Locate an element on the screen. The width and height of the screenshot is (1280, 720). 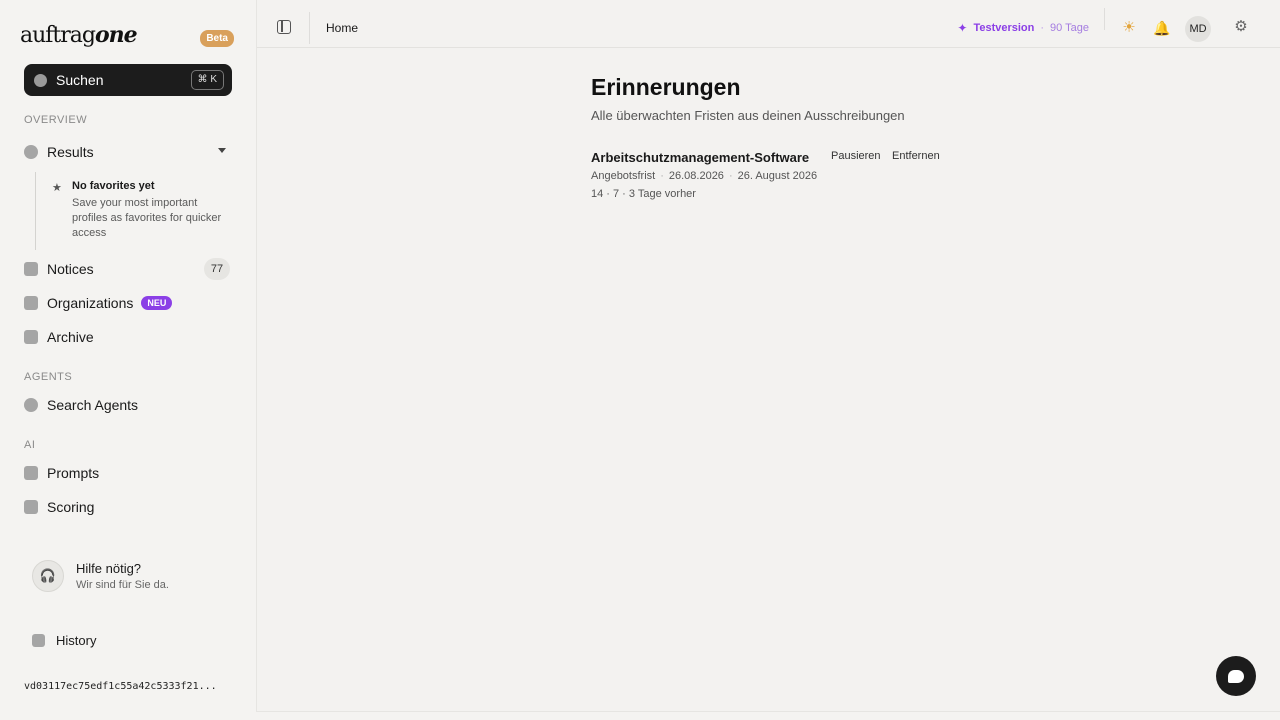
avatar: MD is located at coordinates (1198, 29).